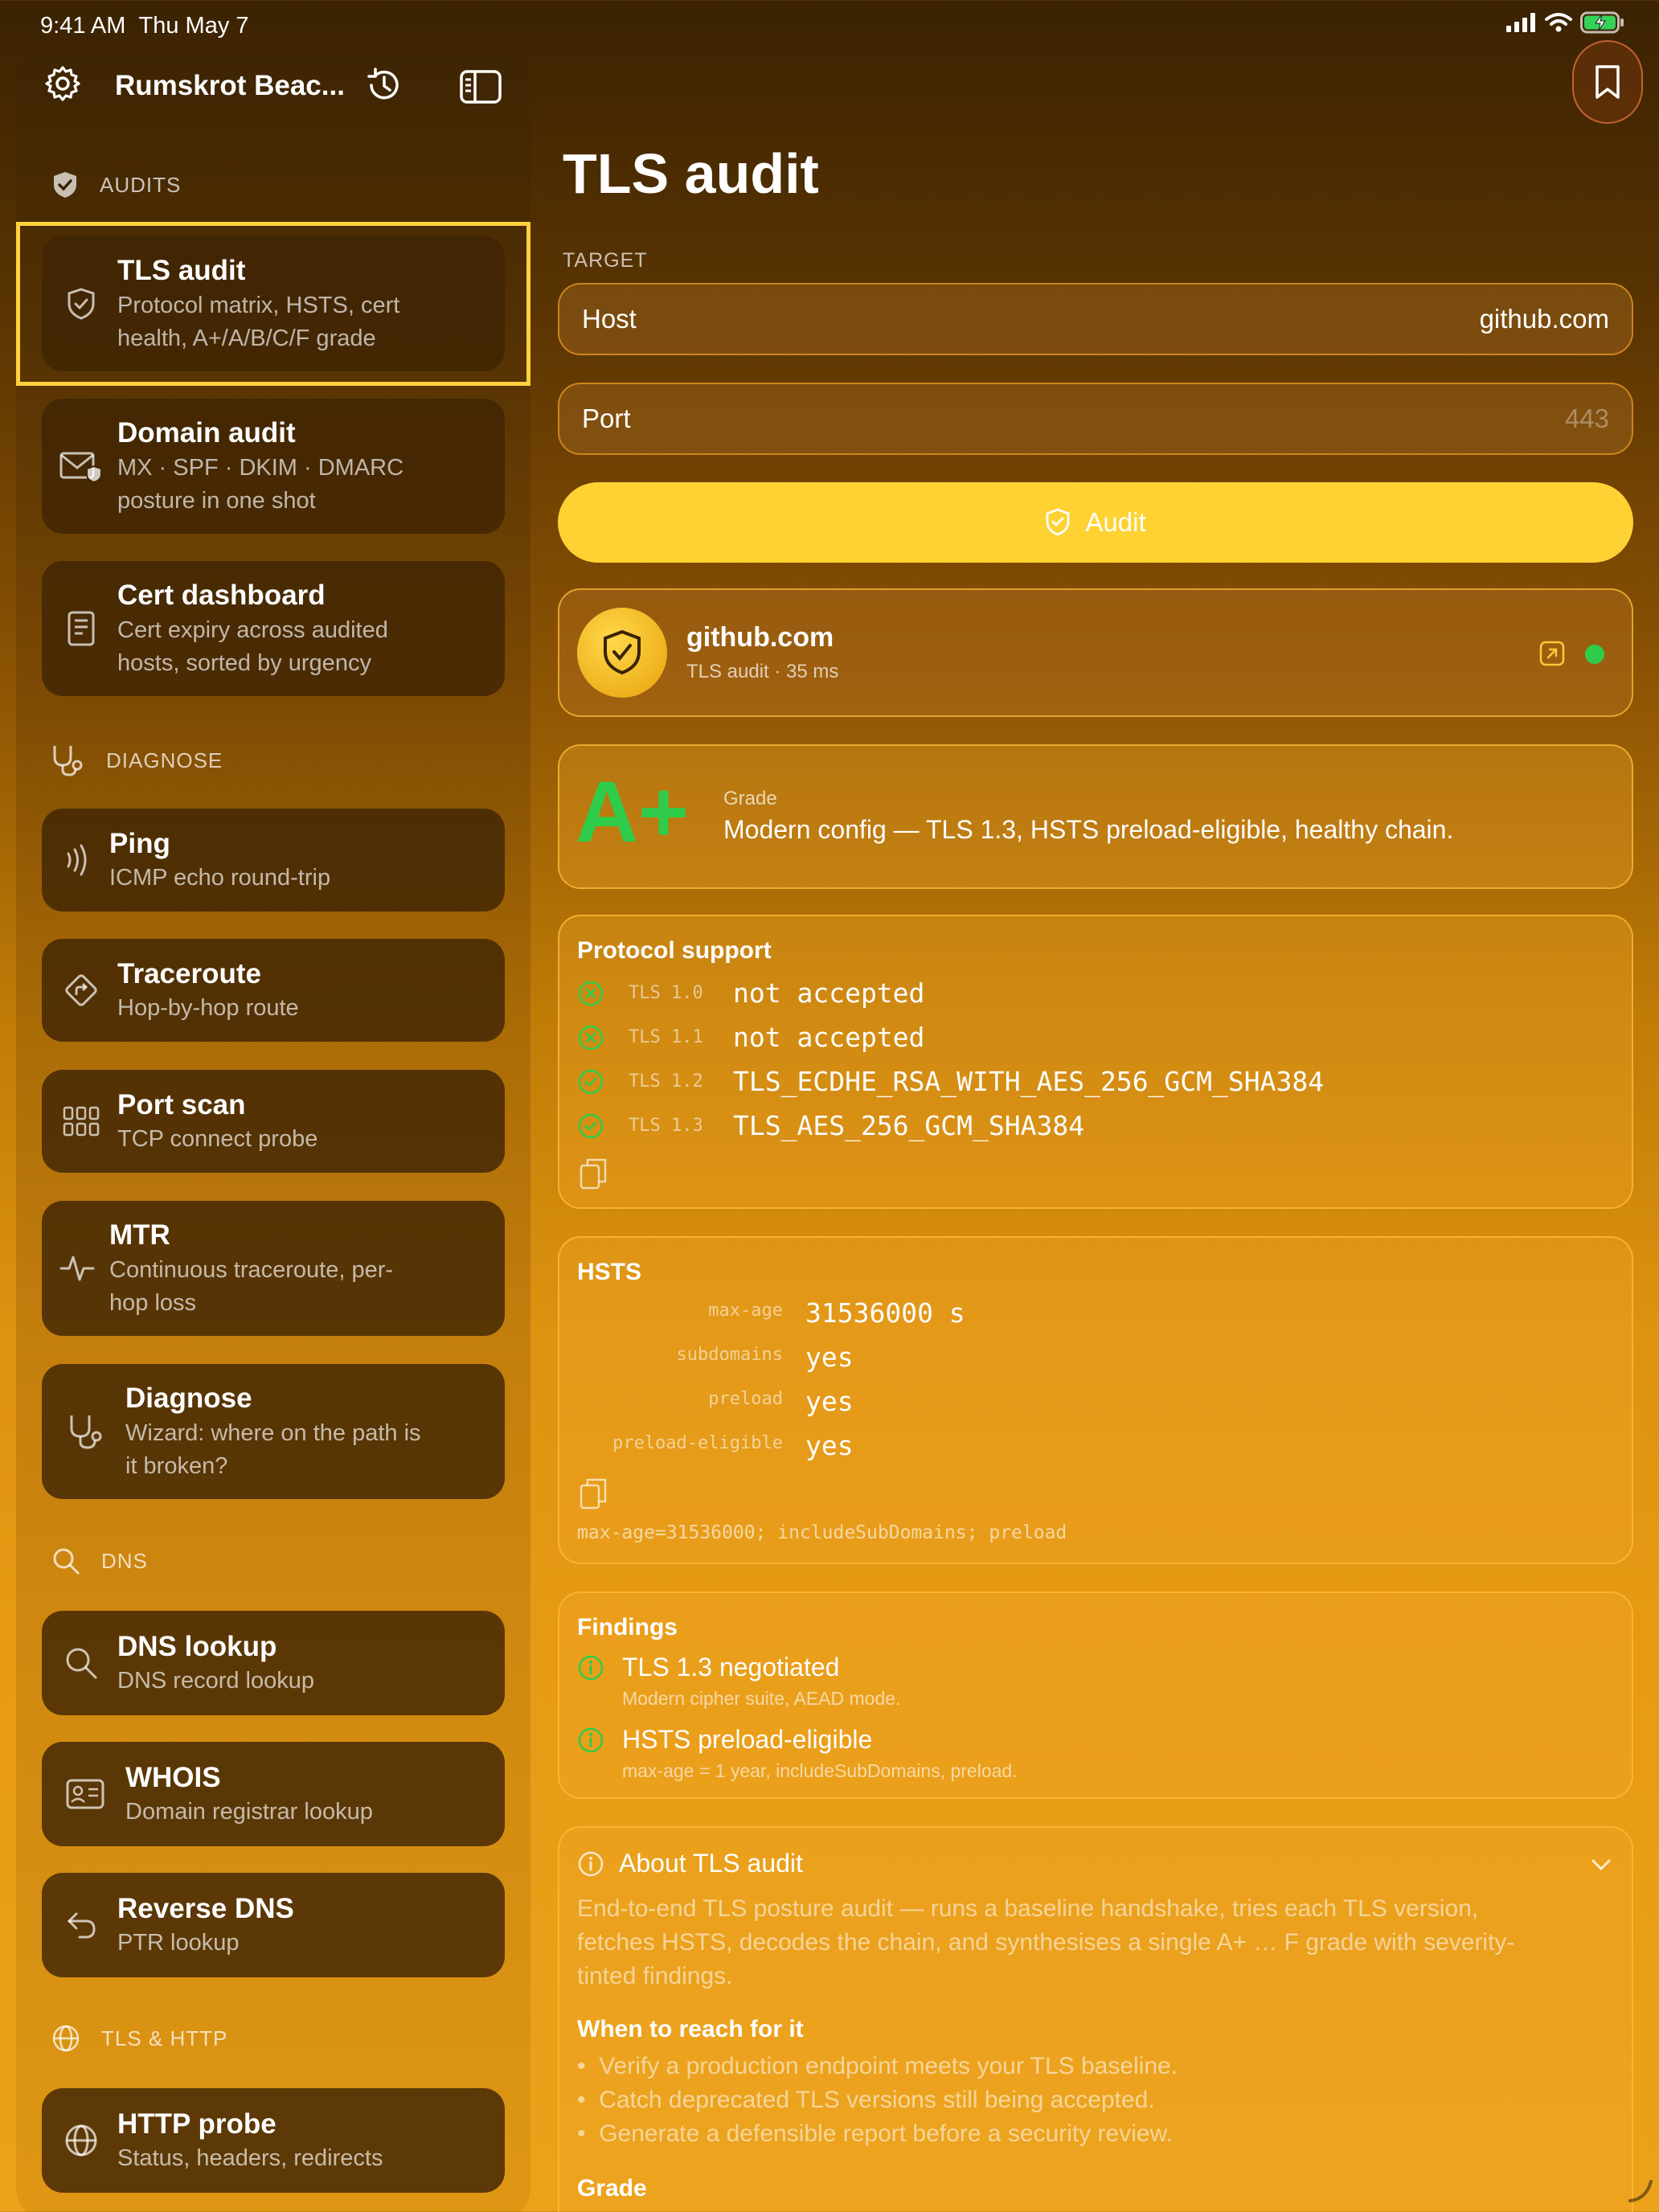 This screenshot has width=1659, height=2212. I want to click on item-title: MTR, so click(139, 1235).